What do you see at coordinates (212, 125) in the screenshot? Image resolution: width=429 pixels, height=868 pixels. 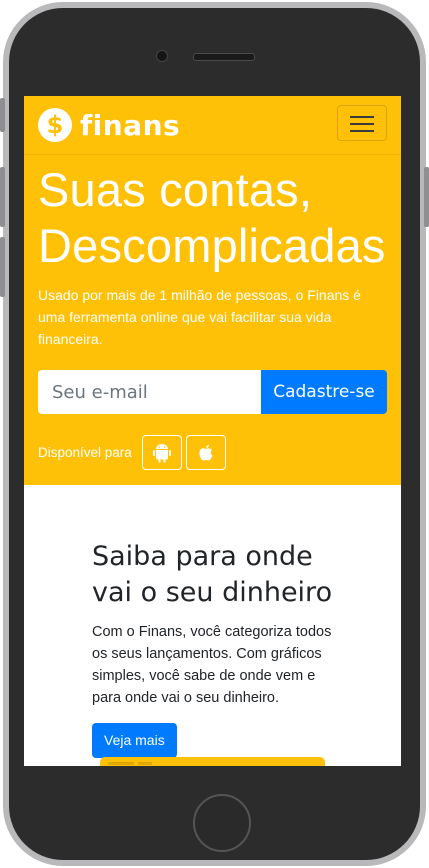 I see `navbar: $ finans` at bounding box center [212, 125].